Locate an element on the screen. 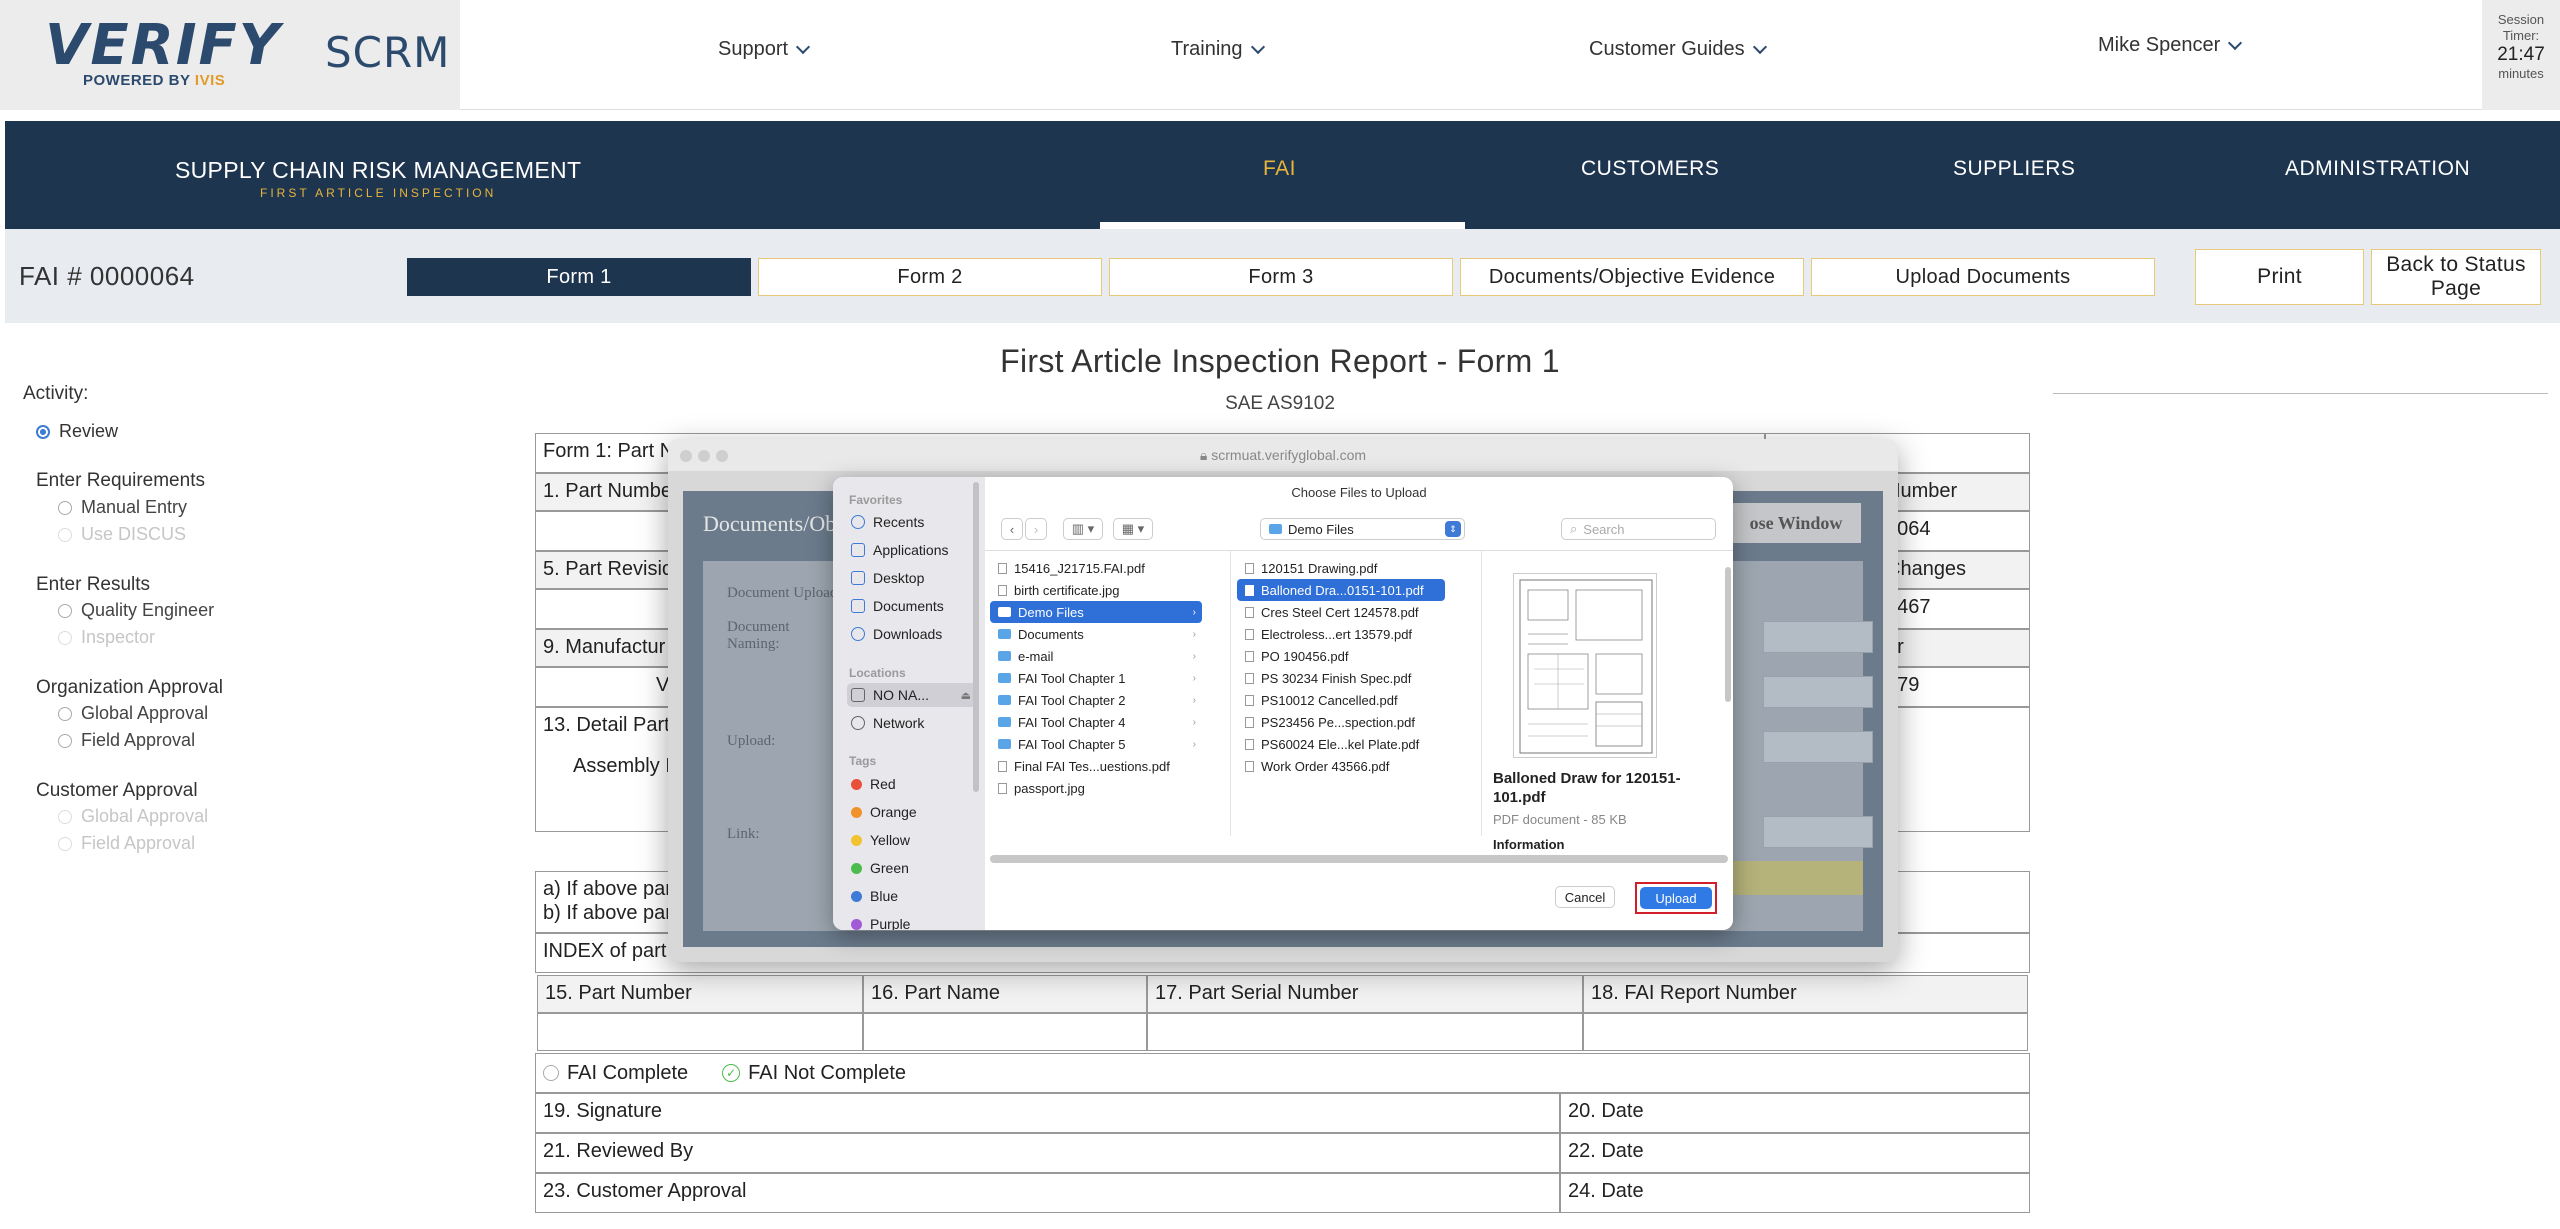 The width and height of the screenshot is (2560, 1229). list-item: 120151 Drawing.pdf is located at coordinates (1341, 568).